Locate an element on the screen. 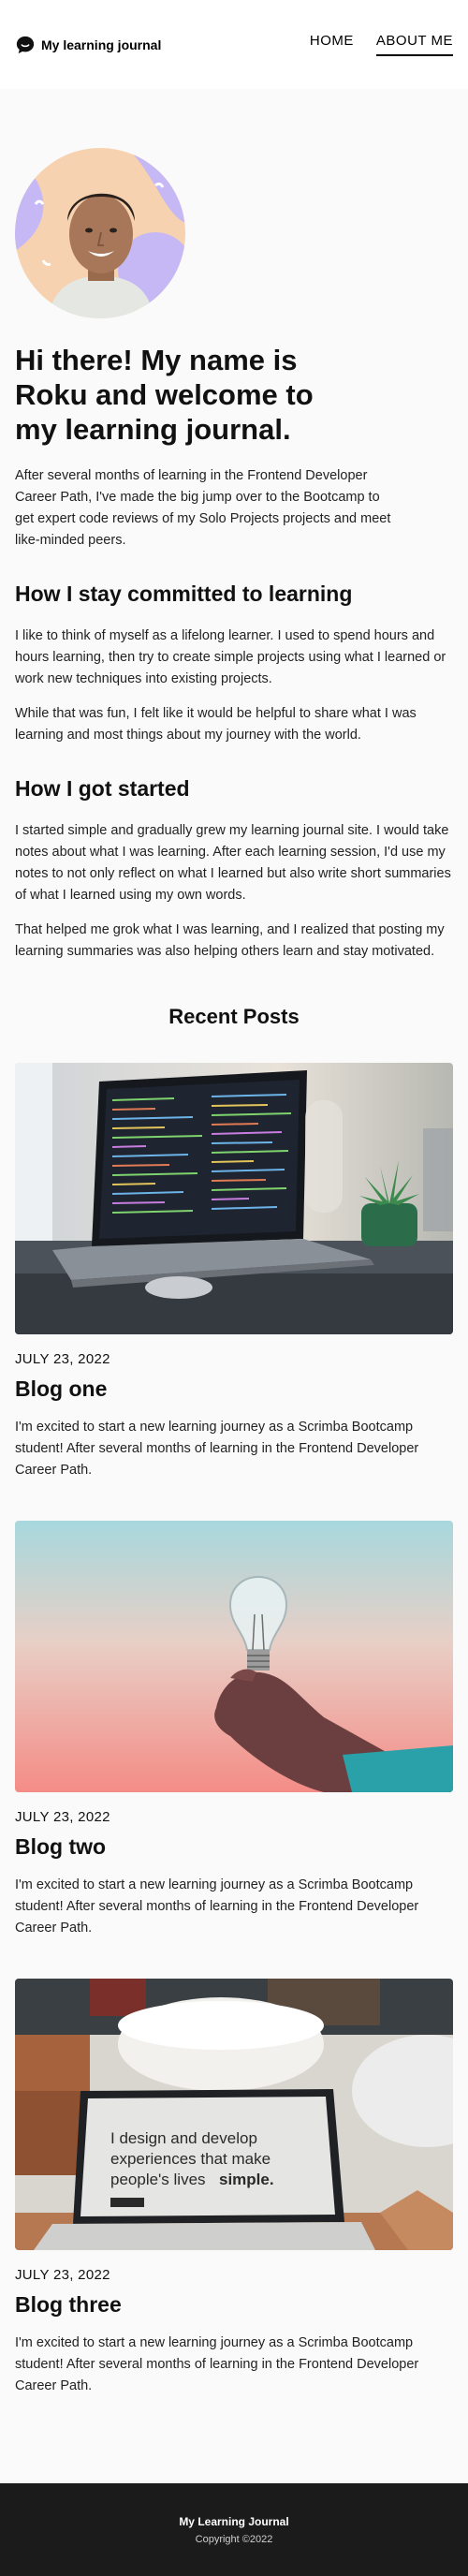 The height and width of the screenshot is (2576, 468). recent-posts-title: Recent Posts is located at coordinates (234, 1016).